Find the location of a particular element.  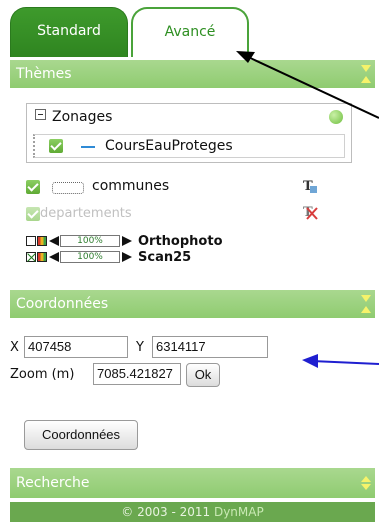

layer-item-courseau: CoursEauProteges is located at coordinates (189, 146).